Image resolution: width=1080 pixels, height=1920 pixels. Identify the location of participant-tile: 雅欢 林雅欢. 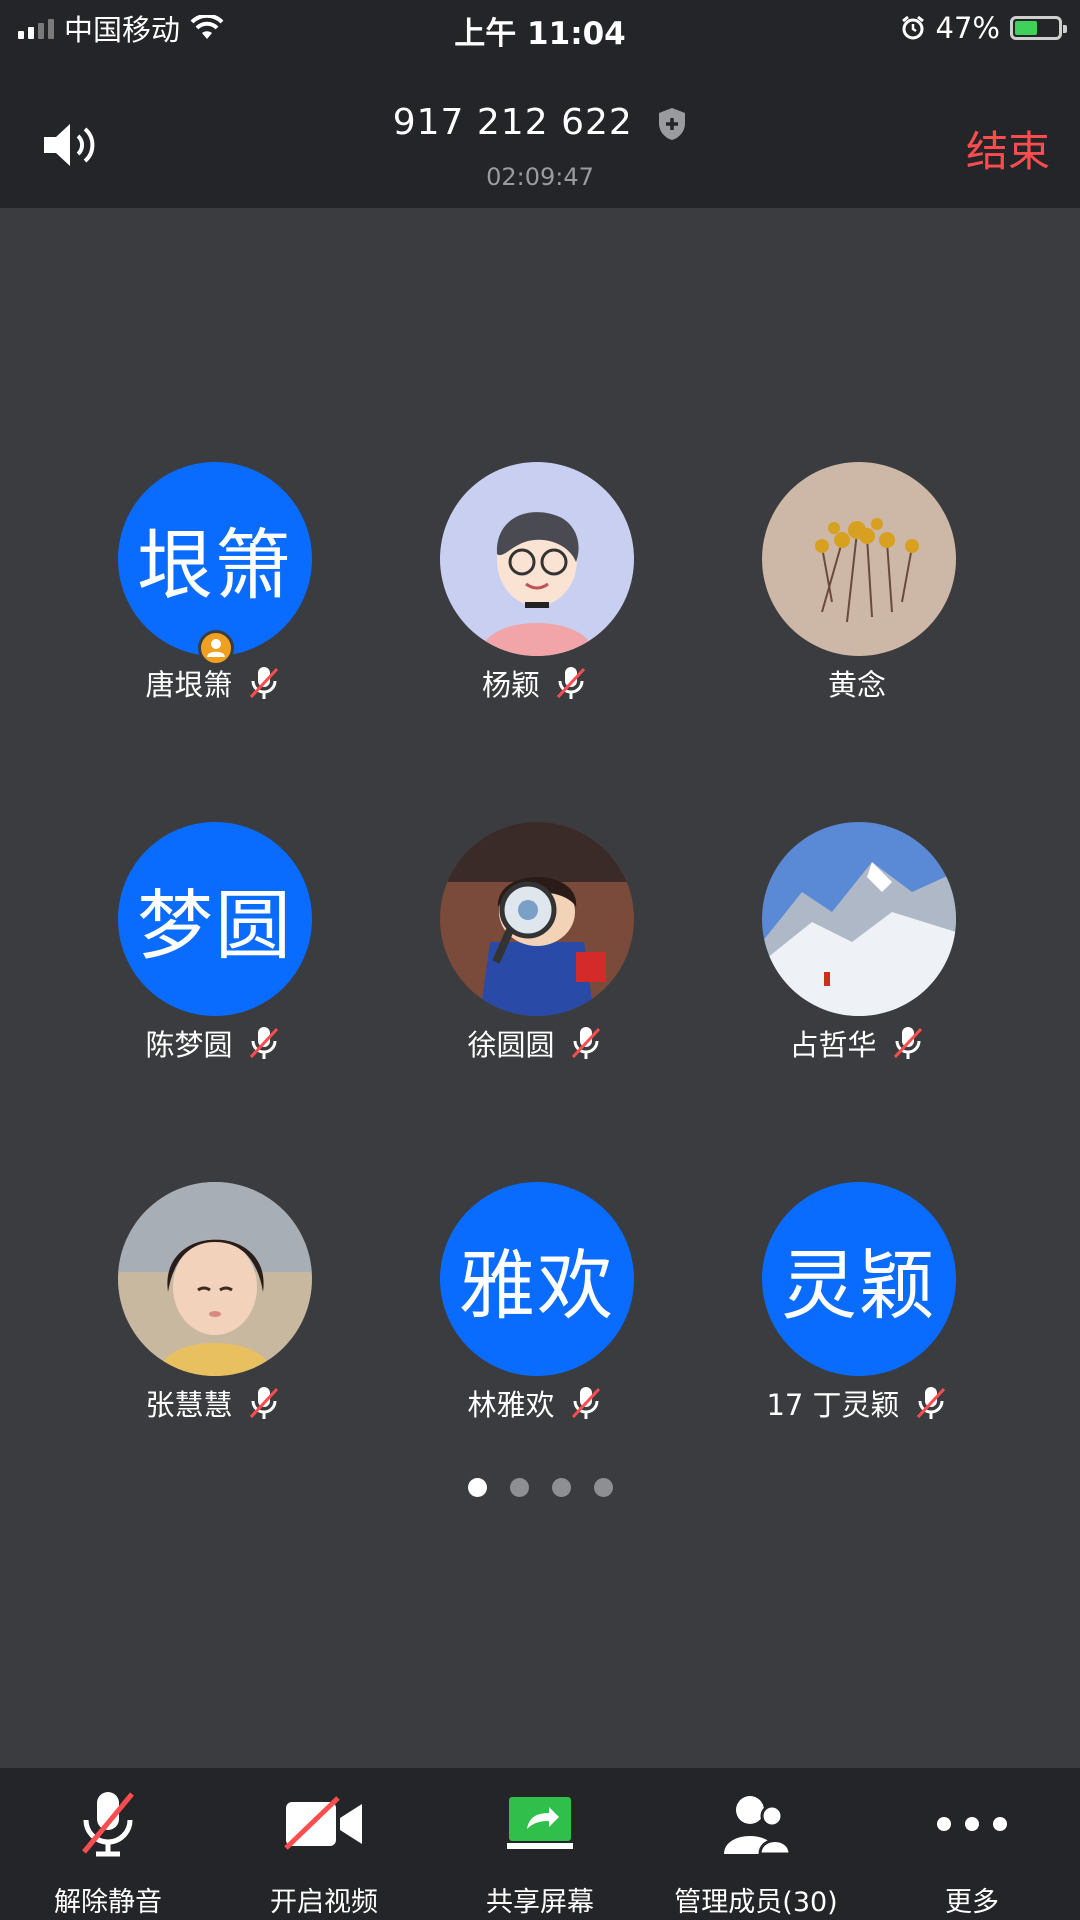
(535, 1312).